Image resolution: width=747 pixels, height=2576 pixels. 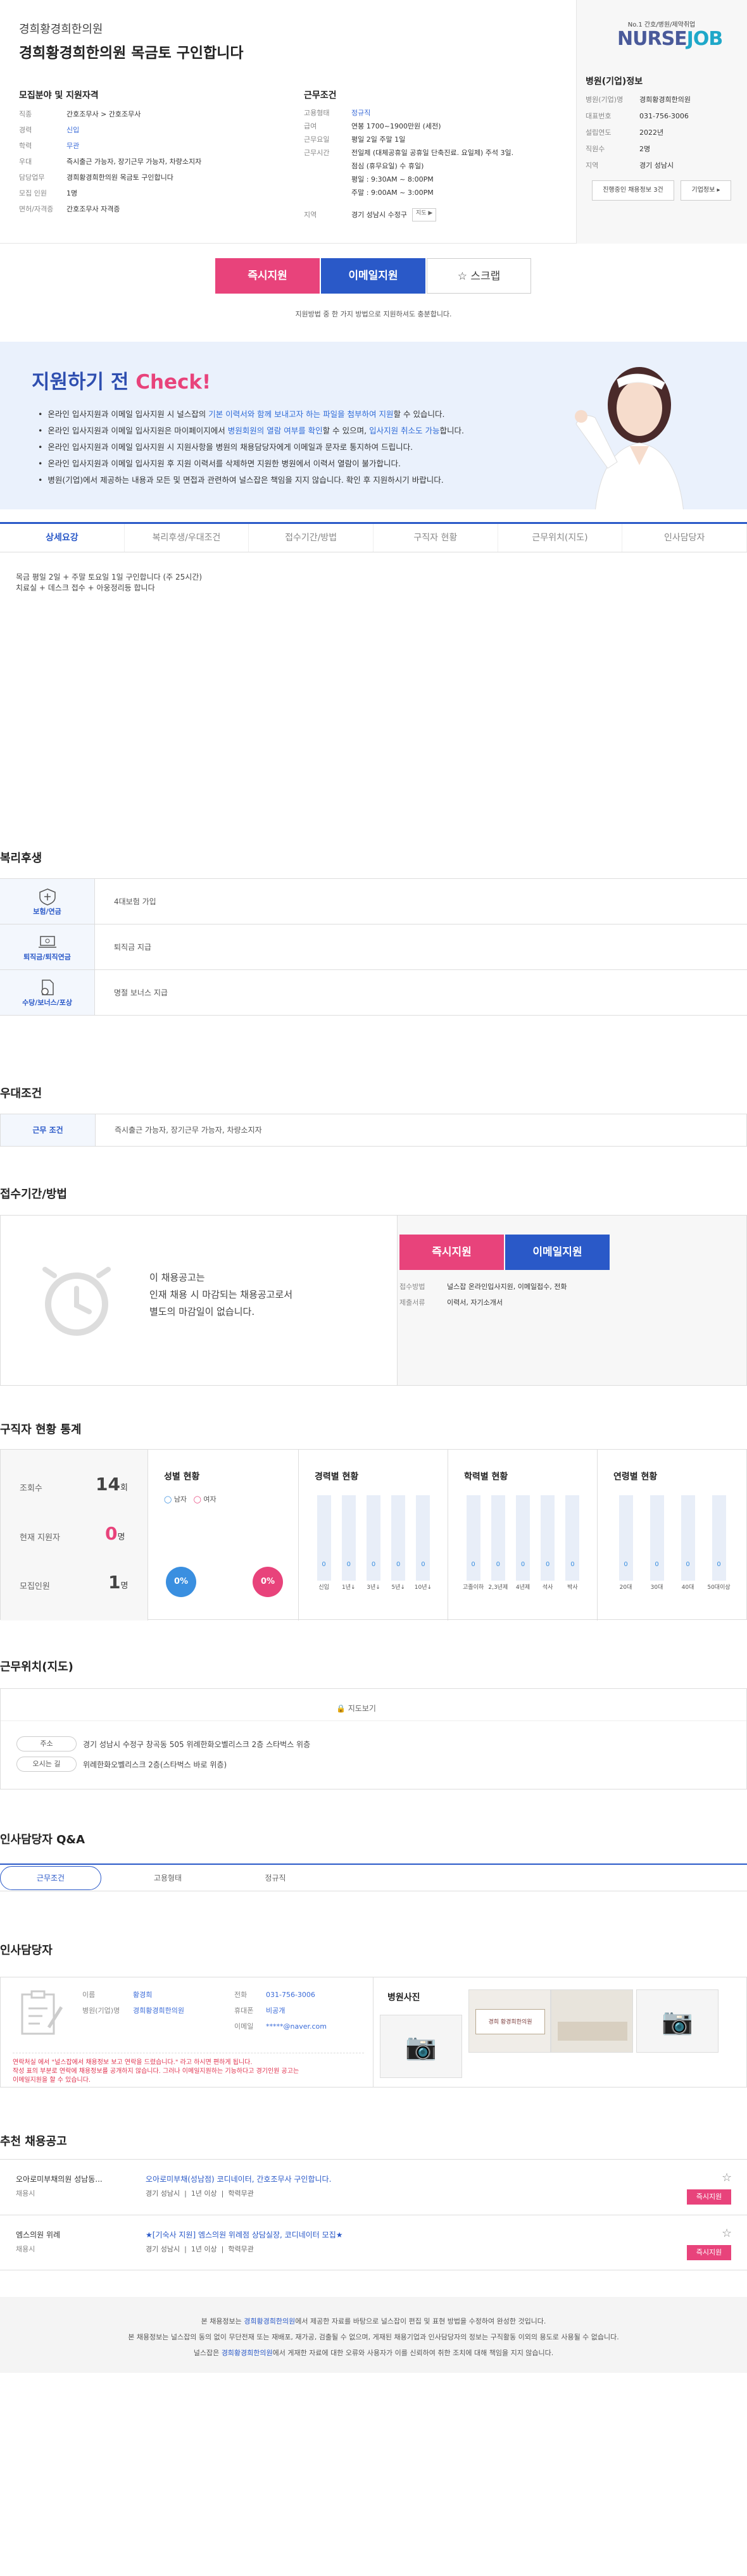 What do you see at coordinates (678, 2021) in the screenshot?
I see `photo-placeholder-2: 📷` at bounding box center [678, 2021].